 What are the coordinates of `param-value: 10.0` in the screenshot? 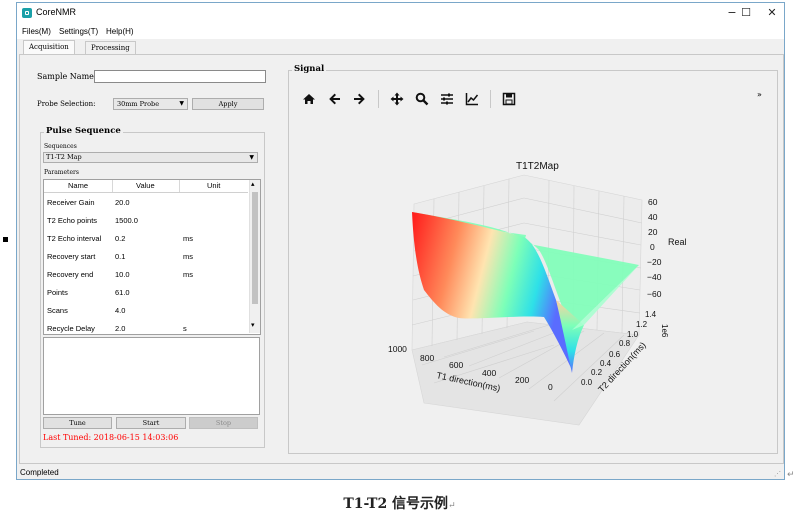 It's located at (146, 274).